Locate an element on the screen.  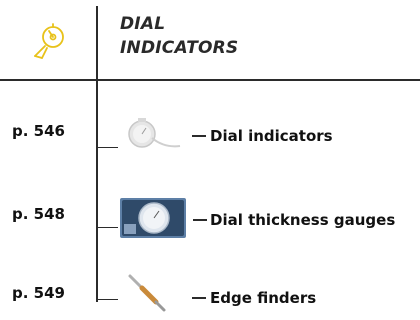
section-title: DIAL INDICATORS is located at coordinates (220, 36).